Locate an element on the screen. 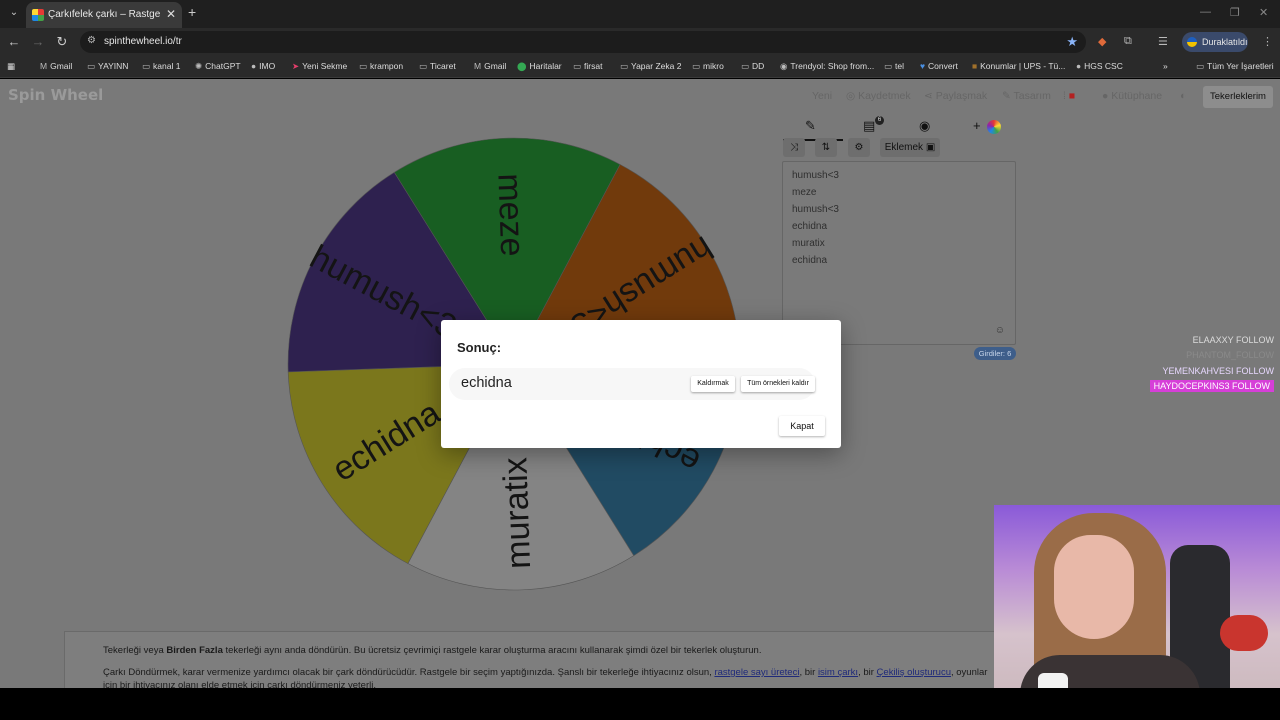 Image resolution: width=1280 pixels, height=720 pixels. apps-grid-icon: ▦ is located at coordinates (11, 66).